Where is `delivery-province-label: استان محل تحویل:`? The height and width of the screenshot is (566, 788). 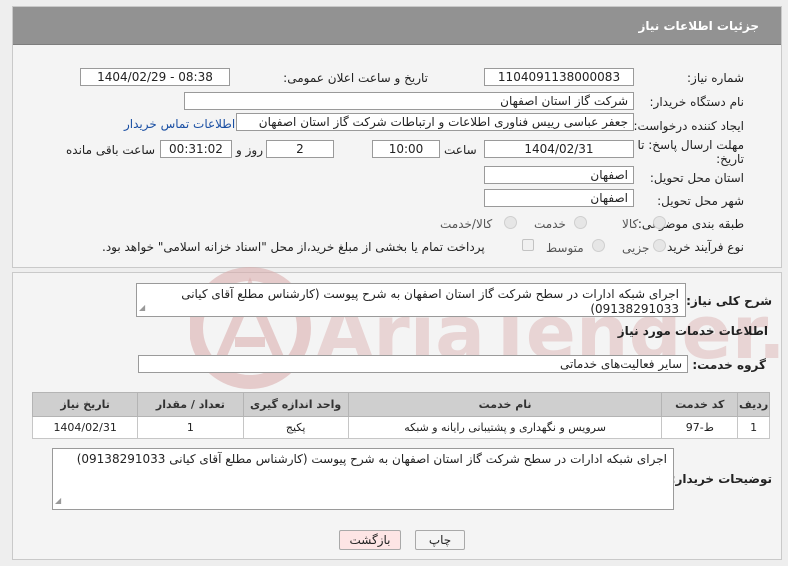
delivery-province-label: استان محل تحویل: is located at coordinates (696, 178).